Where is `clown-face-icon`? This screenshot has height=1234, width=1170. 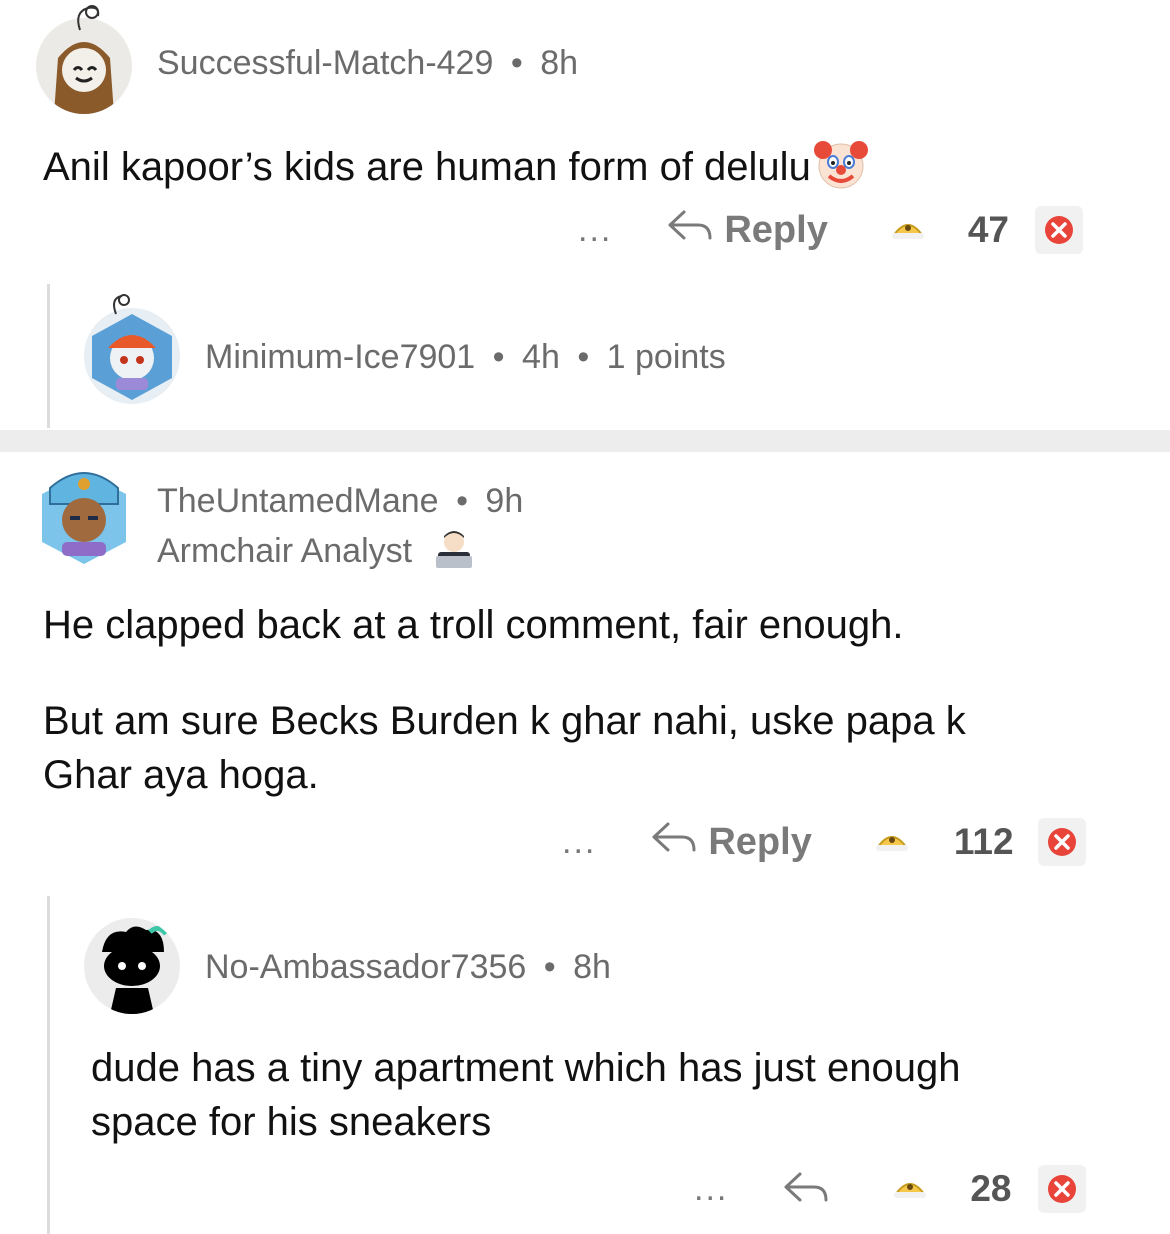
clown-face-icon is located at coordinates (841, 170).